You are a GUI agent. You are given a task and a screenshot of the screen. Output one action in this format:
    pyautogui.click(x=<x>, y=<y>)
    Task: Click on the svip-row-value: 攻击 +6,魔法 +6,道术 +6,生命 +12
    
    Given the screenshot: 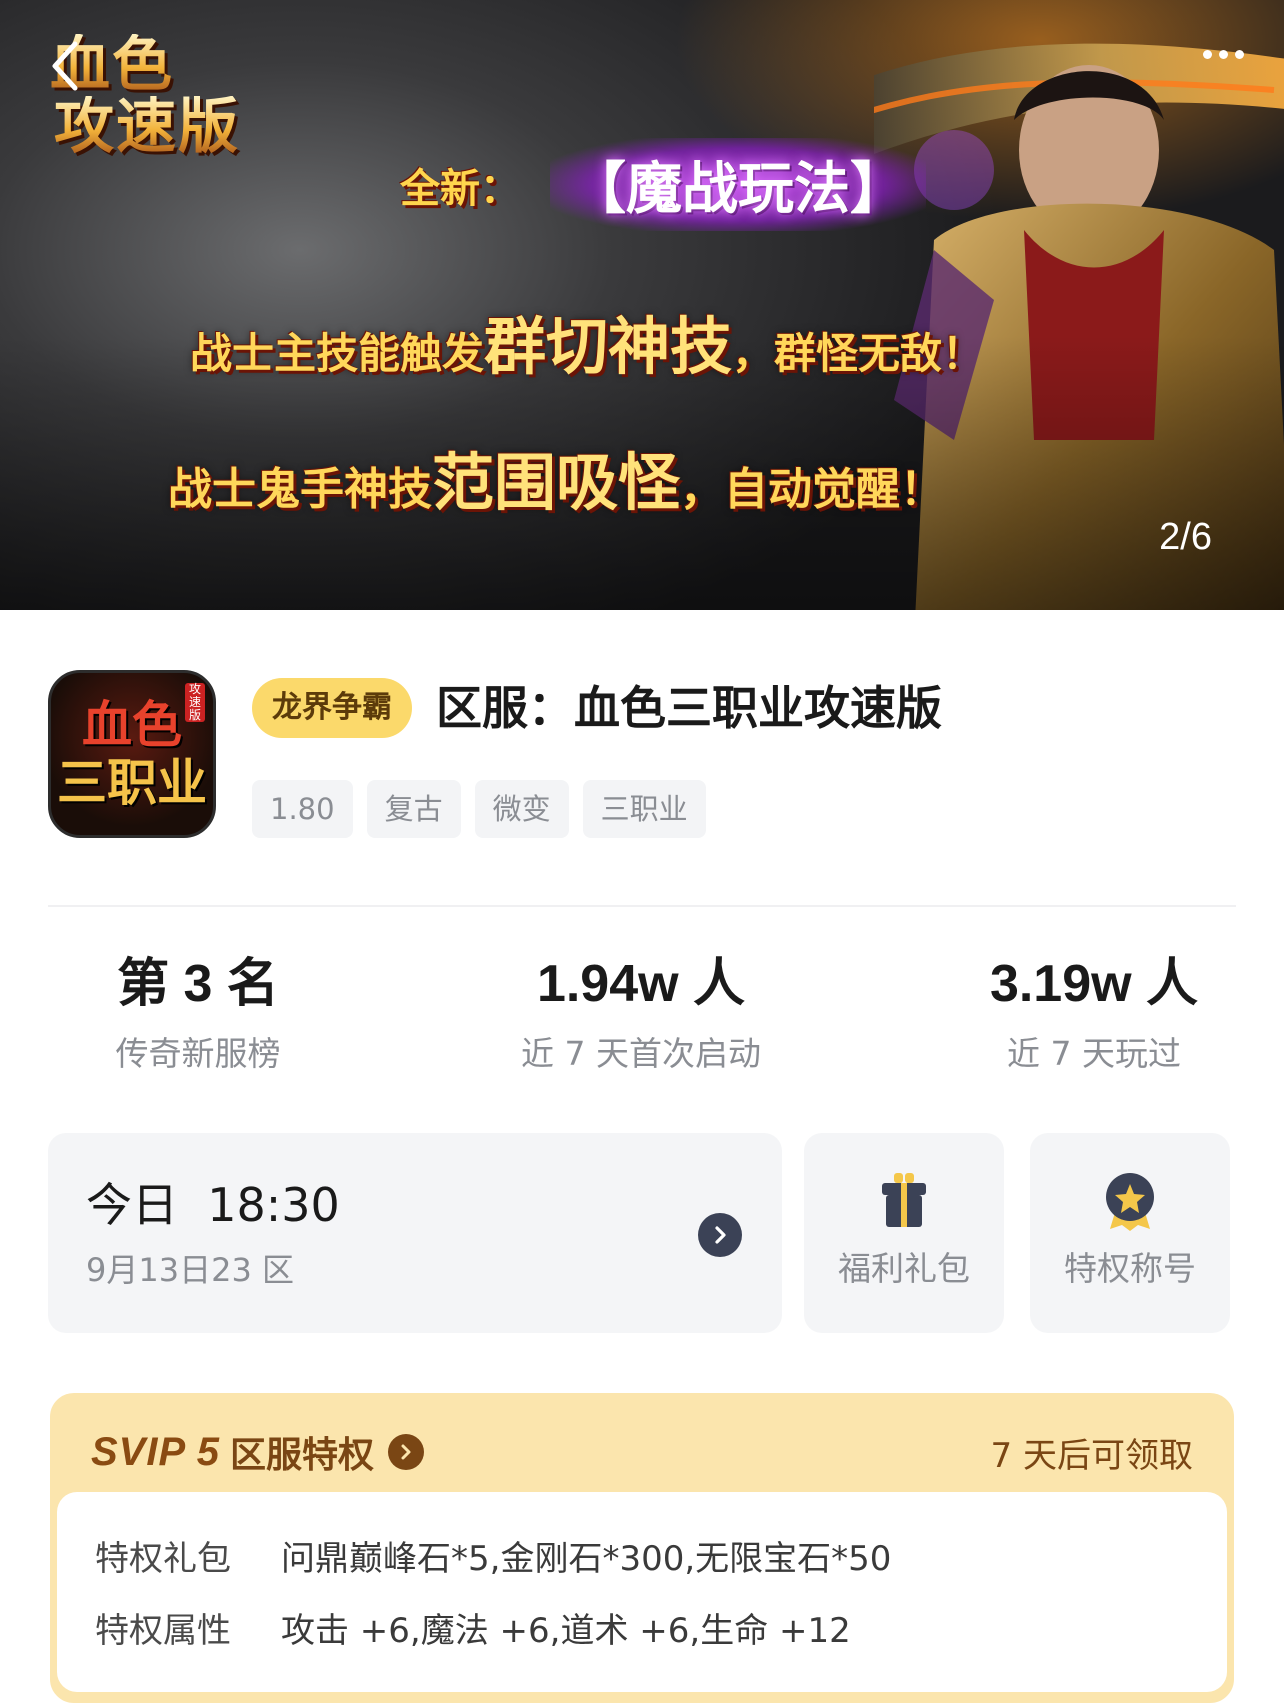 What is the action you would take?
    pyautogui.click(x=566, y=1631)
    